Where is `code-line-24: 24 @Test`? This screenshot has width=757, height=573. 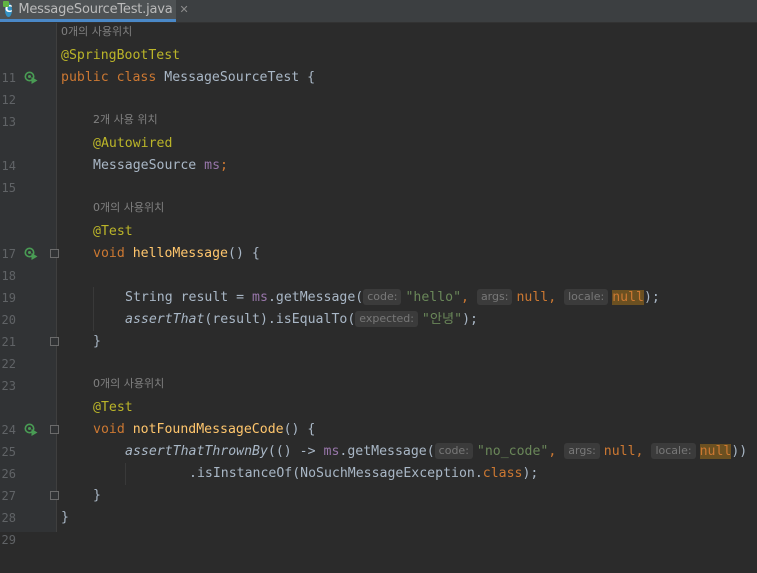 code-line-24: 24 @Test is located at coordinates (378, 417).